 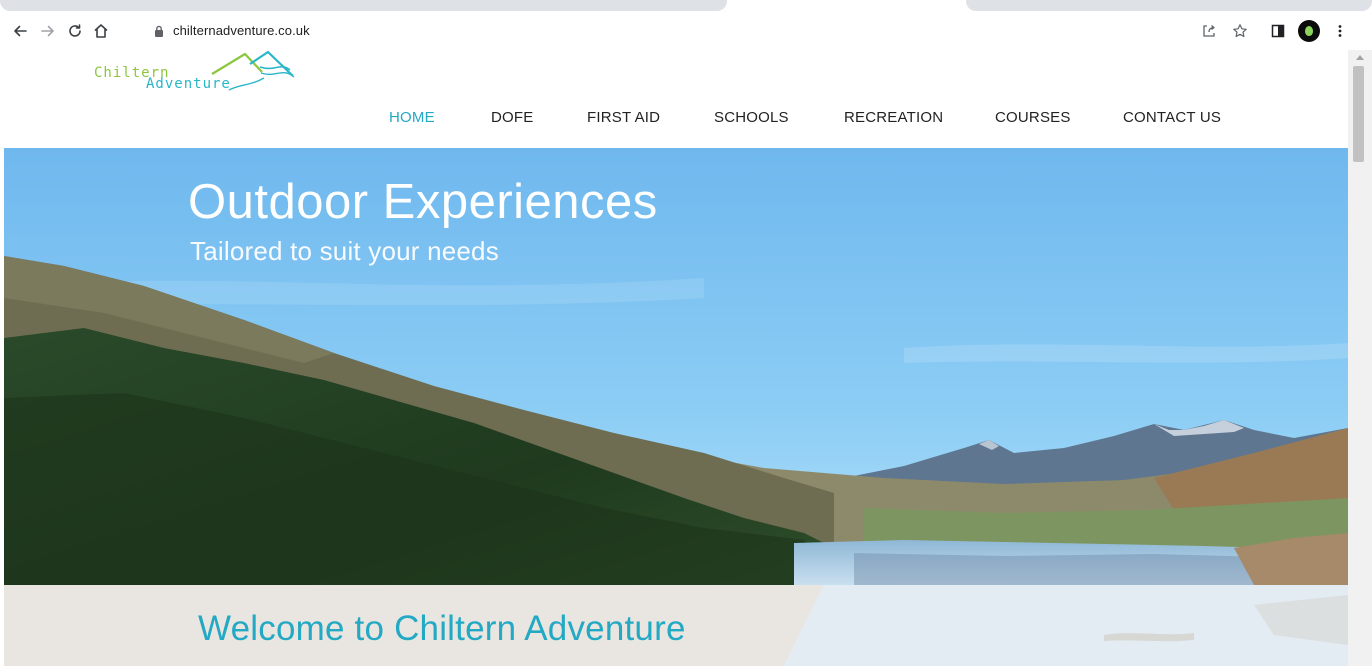 I want to click on reload-icon, so click(x=75, y=30).